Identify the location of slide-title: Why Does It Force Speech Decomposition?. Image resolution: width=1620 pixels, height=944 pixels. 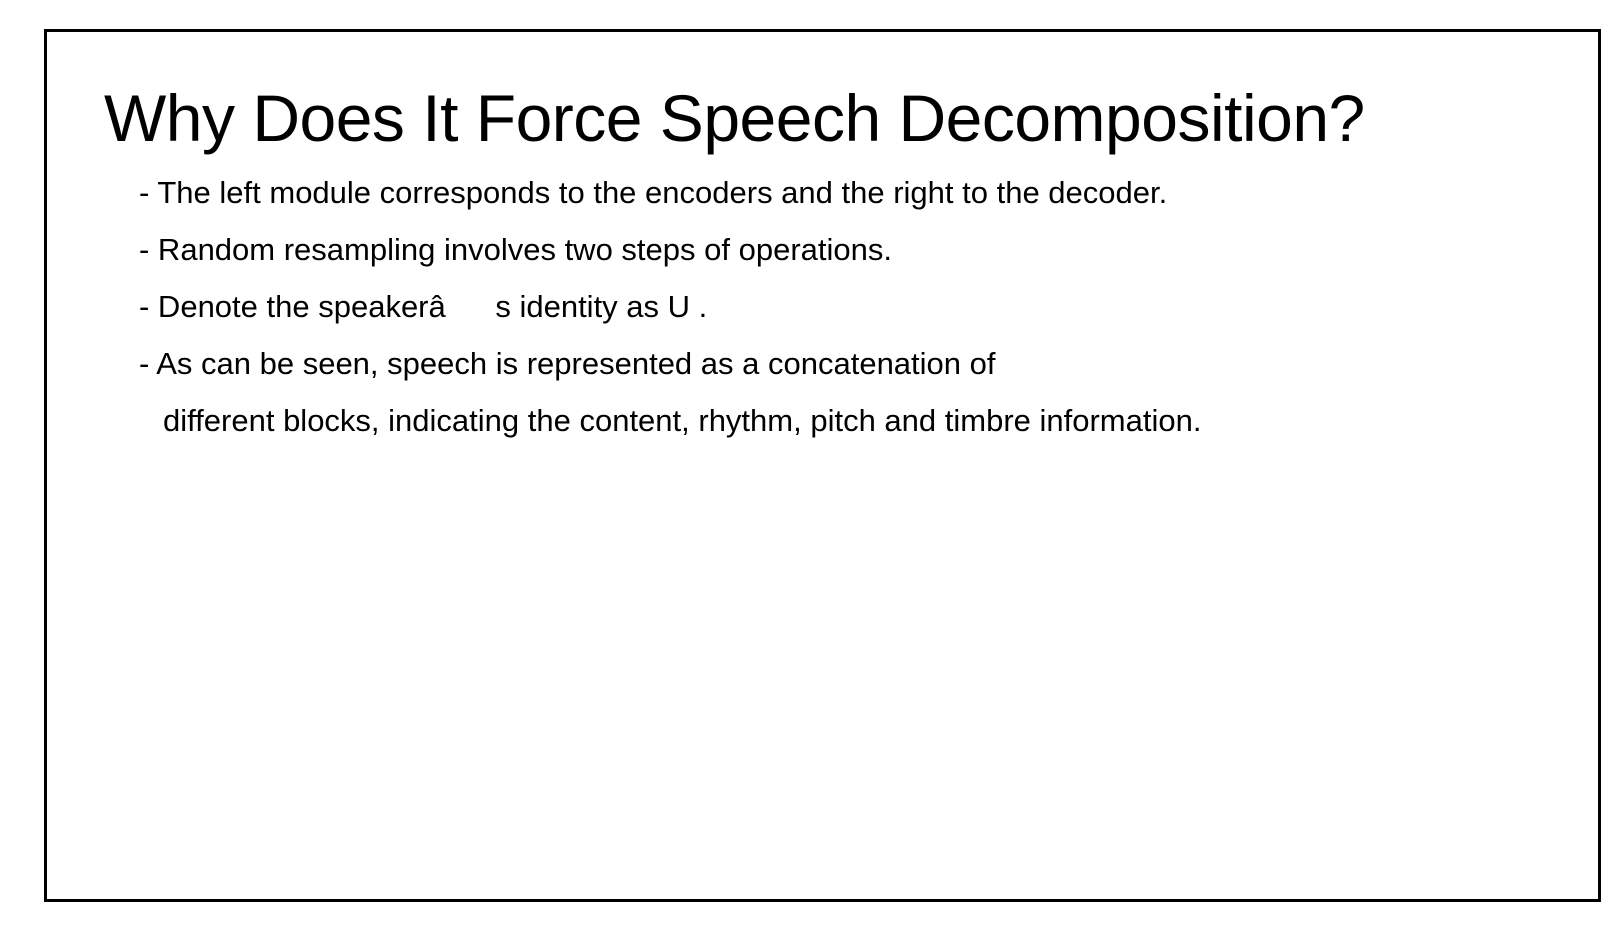
(734, 118).